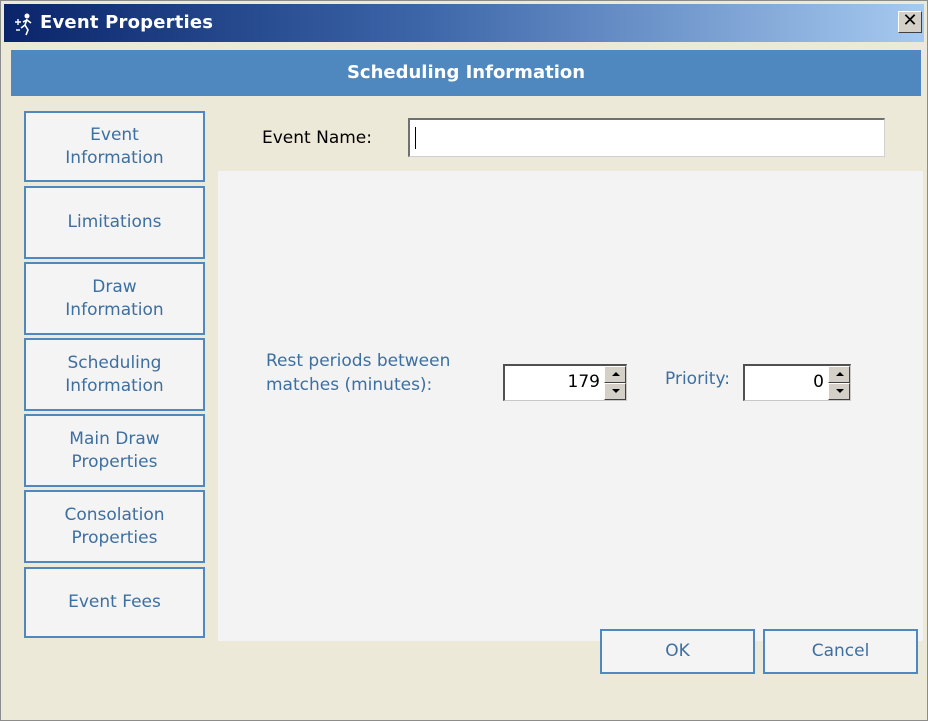  Describe the element at coordinates (317, 138) in the screenshot. I see `event-name-label: Event Name:` at that location.